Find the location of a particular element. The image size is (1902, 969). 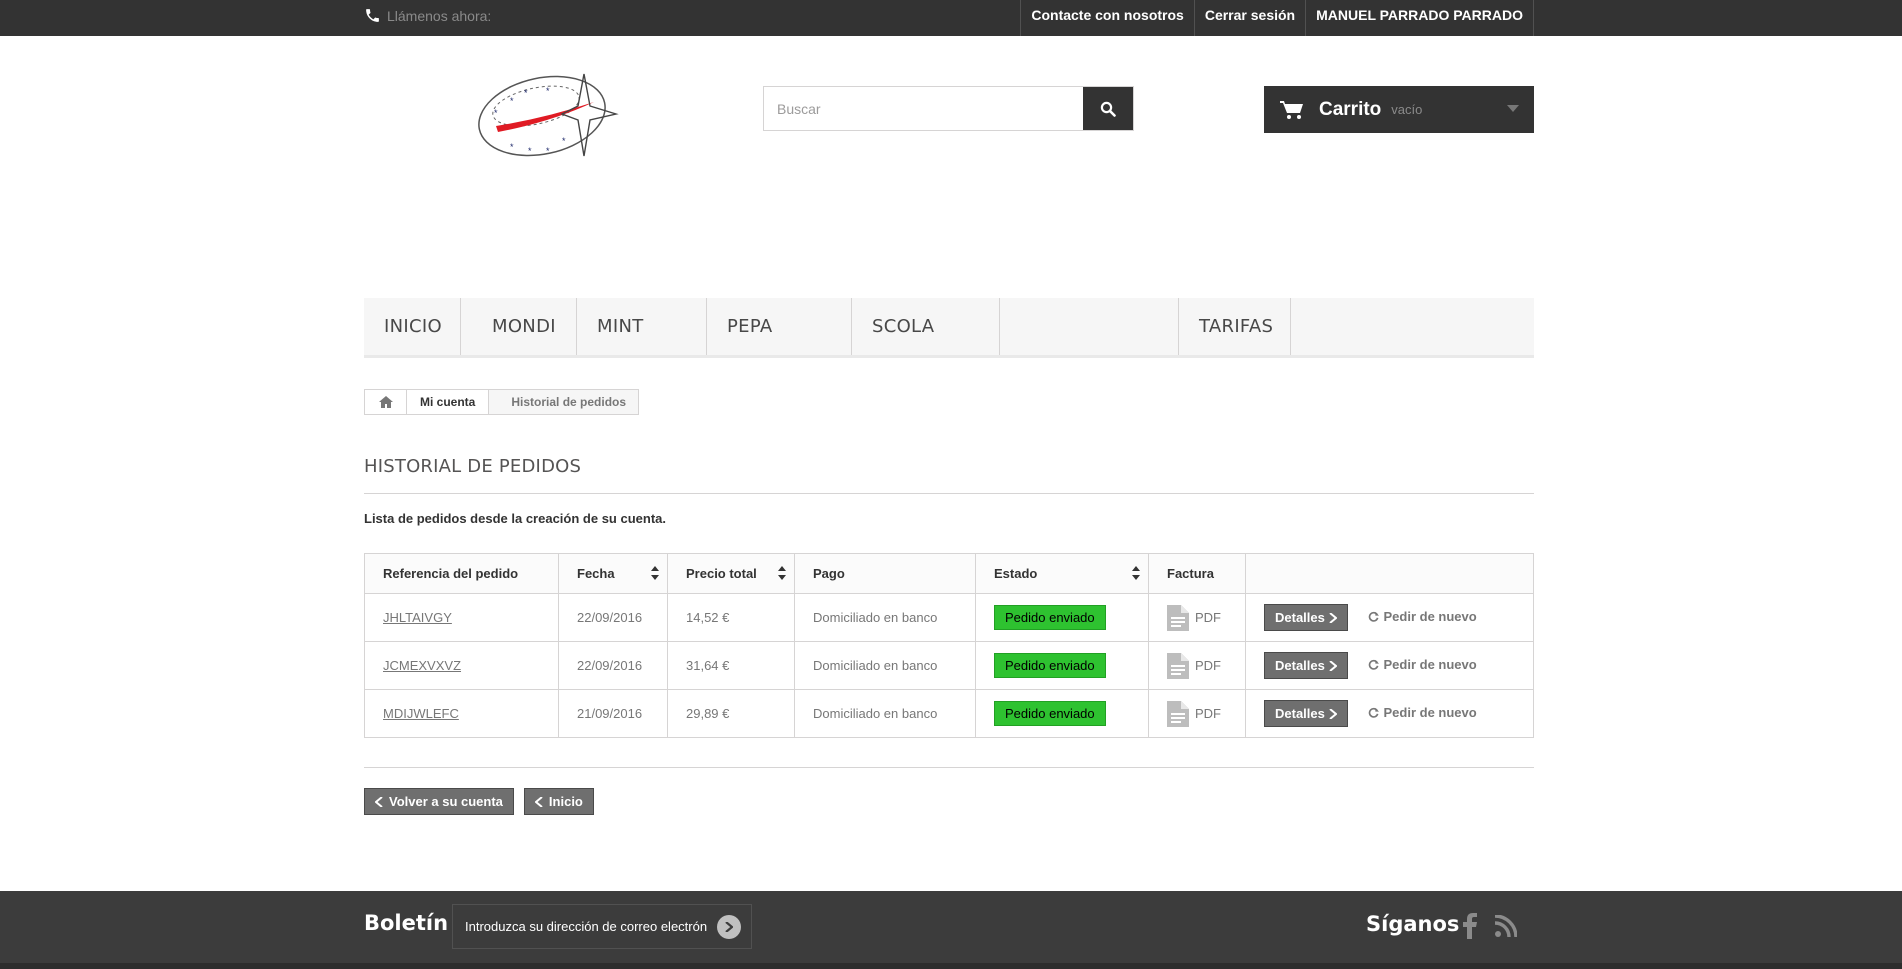

col-date: Fecha is located at coordinates (613, 573).